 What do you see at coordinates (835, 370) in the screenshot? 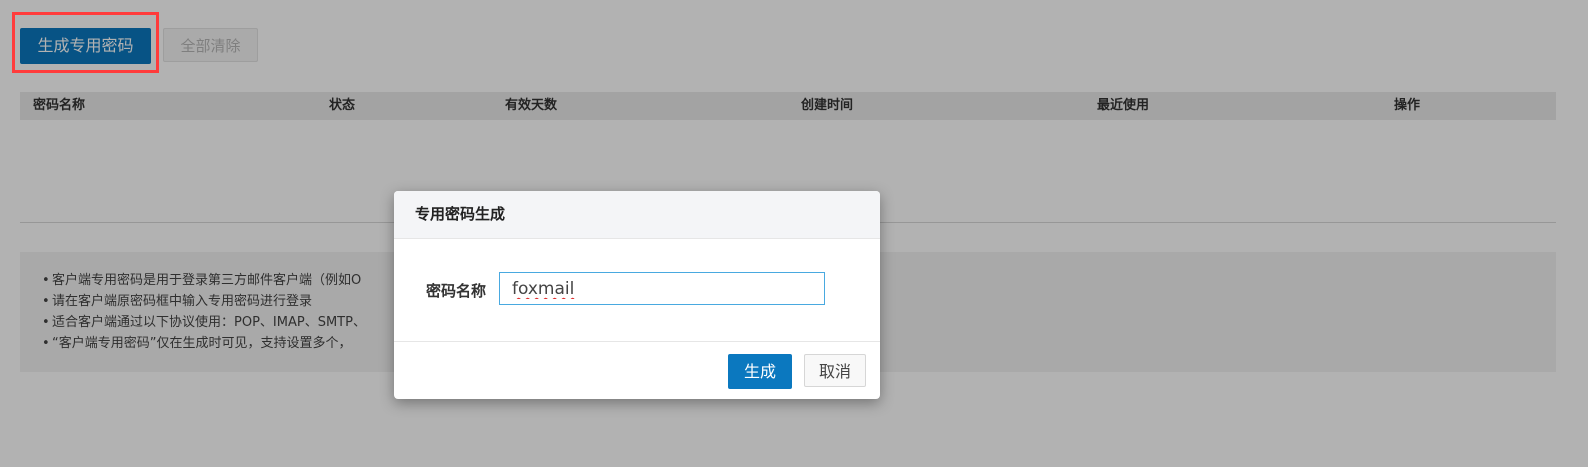
I see `cancel-button: 取消` at bounding box center [835, 370].